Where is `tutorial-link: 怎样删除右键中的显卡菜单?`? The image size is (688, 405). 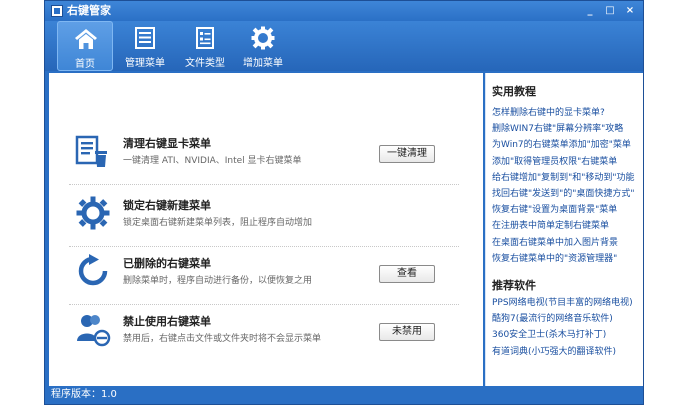 tutorial-link: 怎样删除右键中的显卡菜单? is located at coordinates (566, 113).